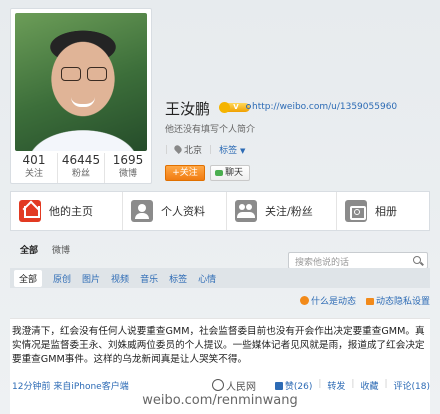 The height and width of the screenshot is (414, 440). What do you see at coordinates (61, 249) in the screenshot?
I see `filter-weibo: 微博` at bounding box center [61, 249].